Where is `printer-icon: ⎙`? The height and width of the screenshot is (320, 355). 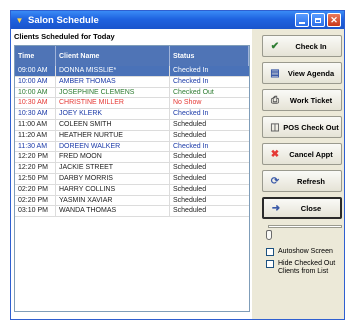 printer-icon: ⎙ is located at coordinates (275, 100).